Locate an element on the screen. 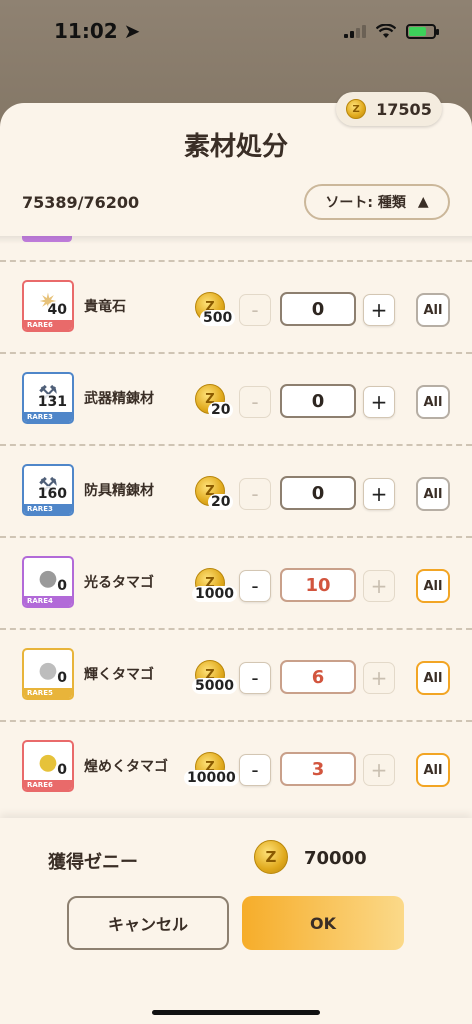 The width and height of the screenshot is (472, 1024). list-item: ⚒ 131 RARE3 武器精錬材 Z 20 - 0 + All is located at coordinates (236, 398).